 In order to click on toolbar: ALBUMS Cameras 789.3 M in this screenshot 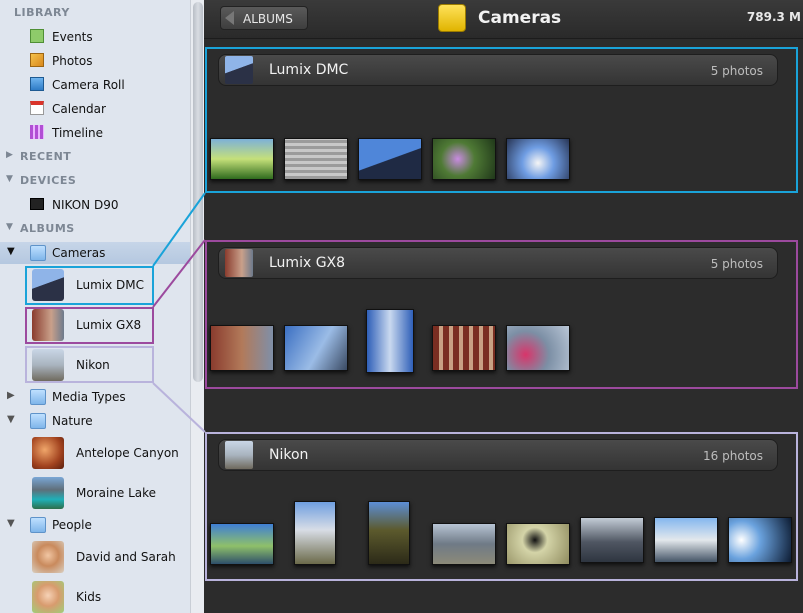, I will do `click(503, 19)`.